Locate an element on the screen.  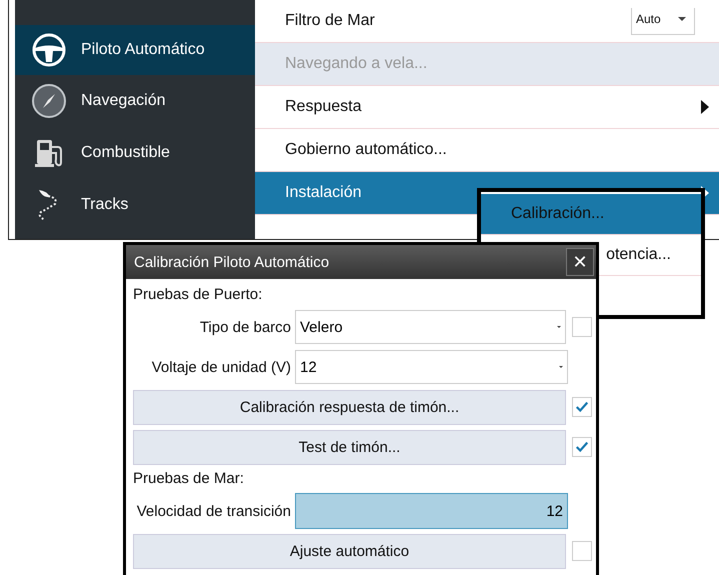
dialog-title: Calibración Piloto Automático is located at coordinates (232, 262).